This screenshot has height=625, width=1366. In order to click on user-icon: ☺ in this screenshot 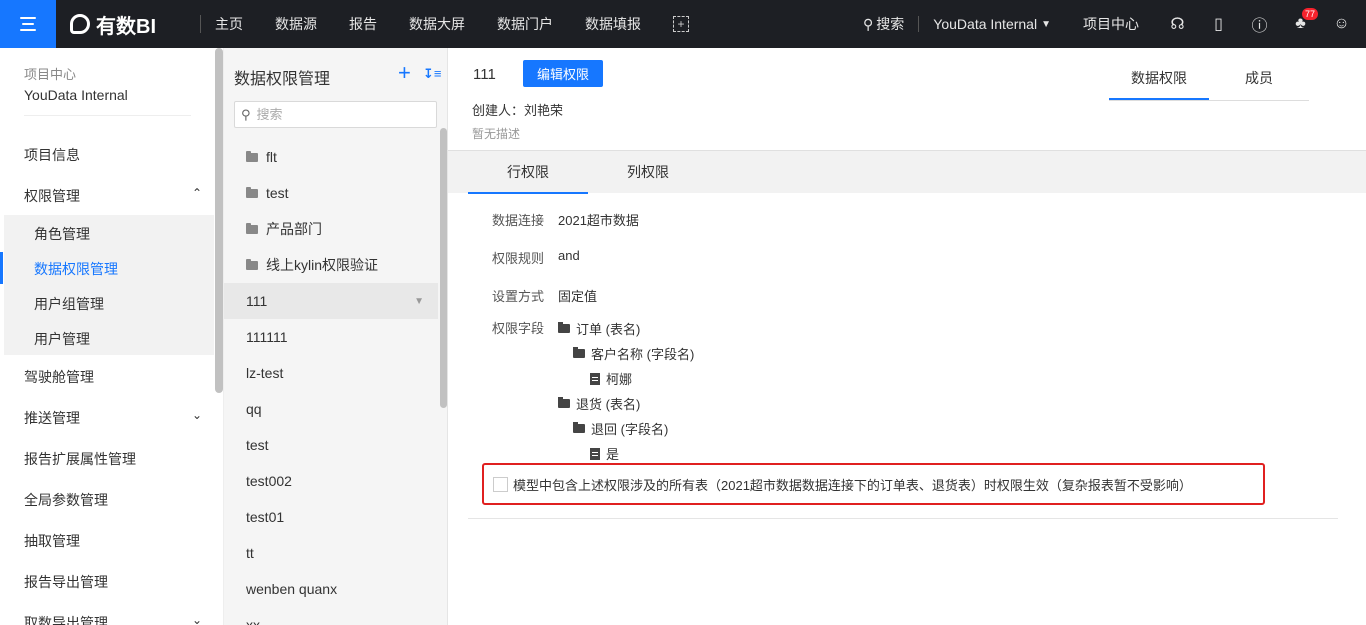, I will do `click(1341, 24)`.